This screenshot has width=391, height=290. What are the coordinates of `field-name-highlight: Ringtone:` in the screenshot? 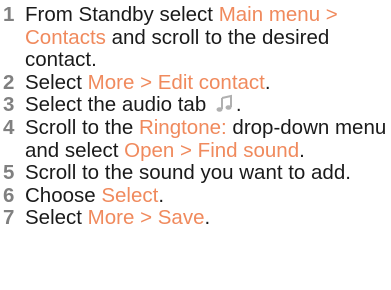 It's located at (182, 127).